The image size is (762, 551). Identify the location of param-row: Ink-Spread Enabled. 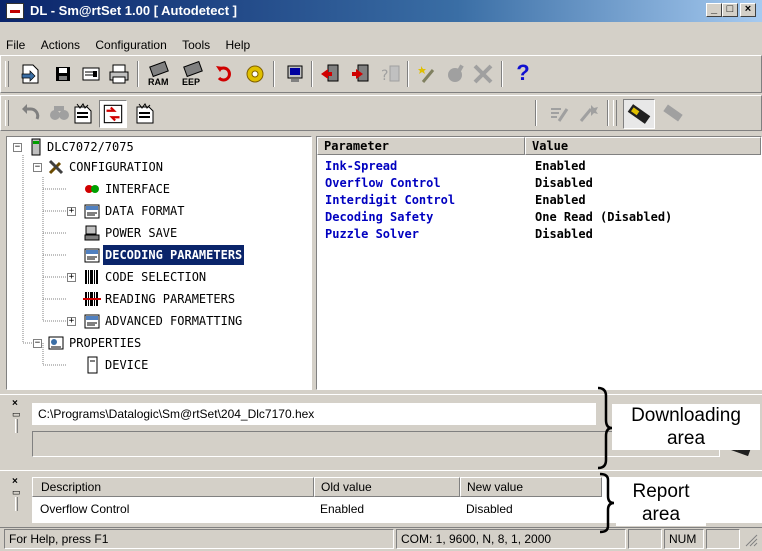
(455, 167).